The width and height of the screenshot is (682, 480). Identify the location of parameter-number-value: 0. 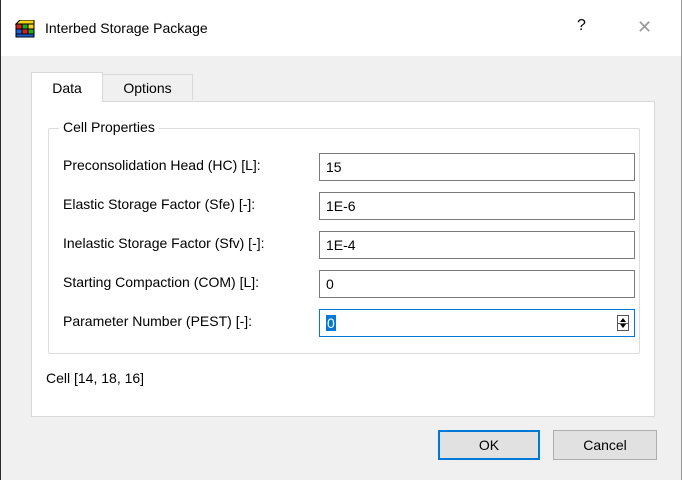
(331, 323).